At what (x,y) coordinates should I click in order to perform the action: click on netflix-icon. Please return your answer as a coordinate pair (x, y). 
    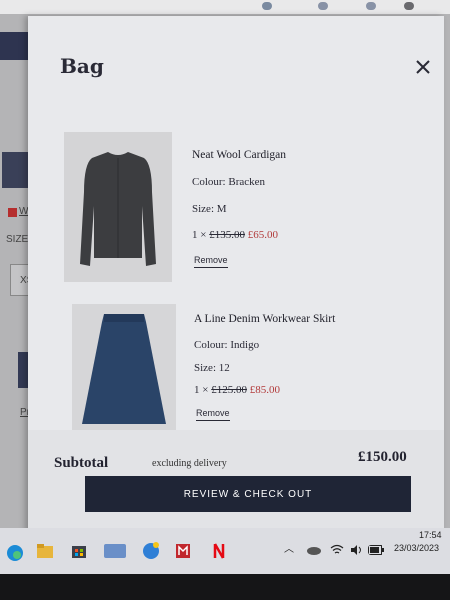
    Looking at the image, I should click on (219, 551).